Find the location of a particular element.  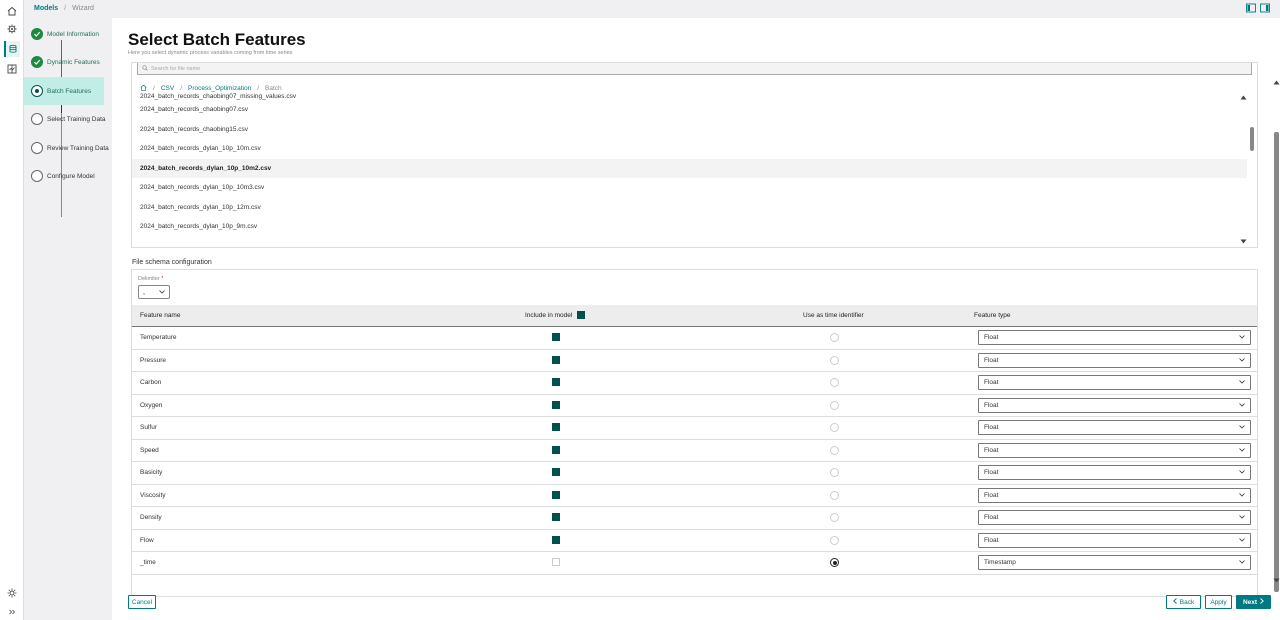

step-dynamic-features: Dynamic Features is located at coordinates (64, 62).